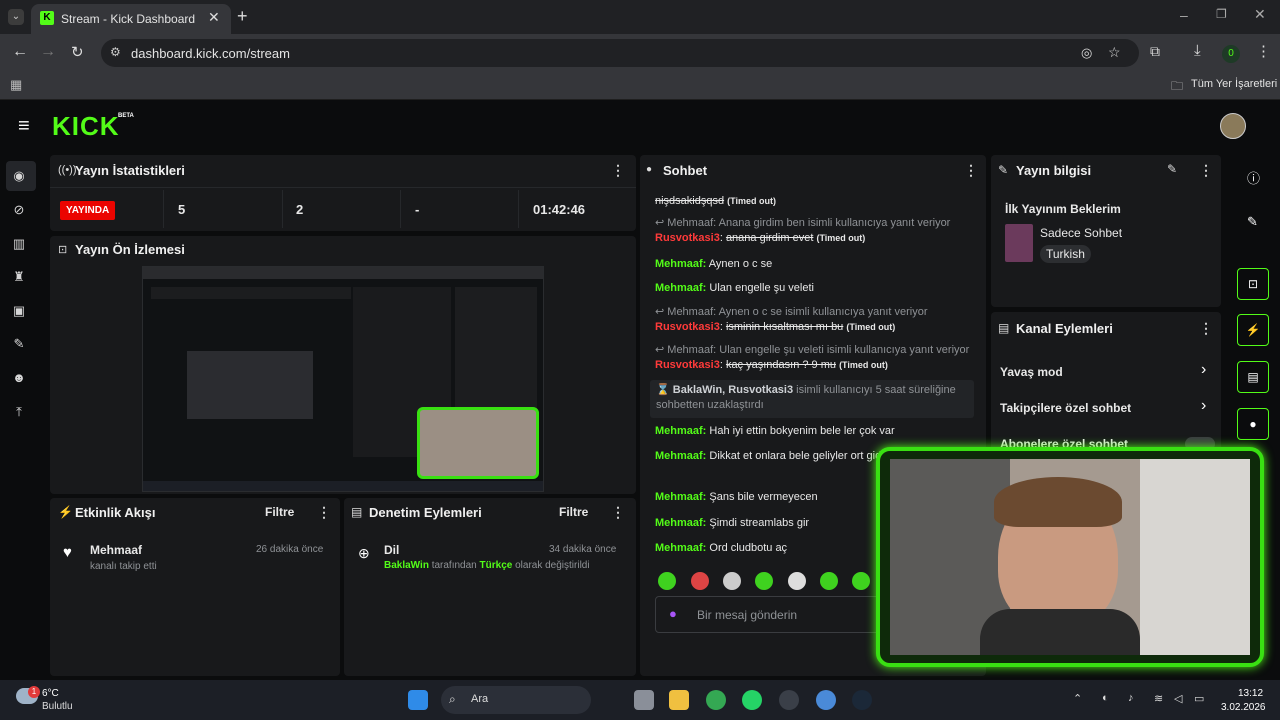  I want to click on preview-video, so click(343, 379).